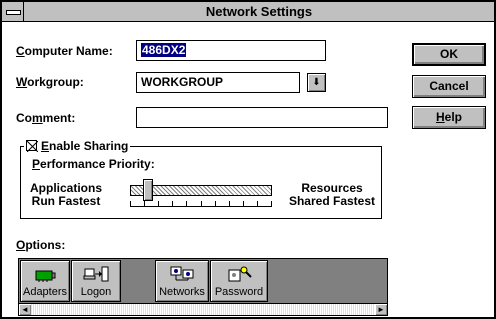  What do you see at coordinates (41, 245) in the screenshot?
I see `options-label: Options:` at bounding box center [41, 245].